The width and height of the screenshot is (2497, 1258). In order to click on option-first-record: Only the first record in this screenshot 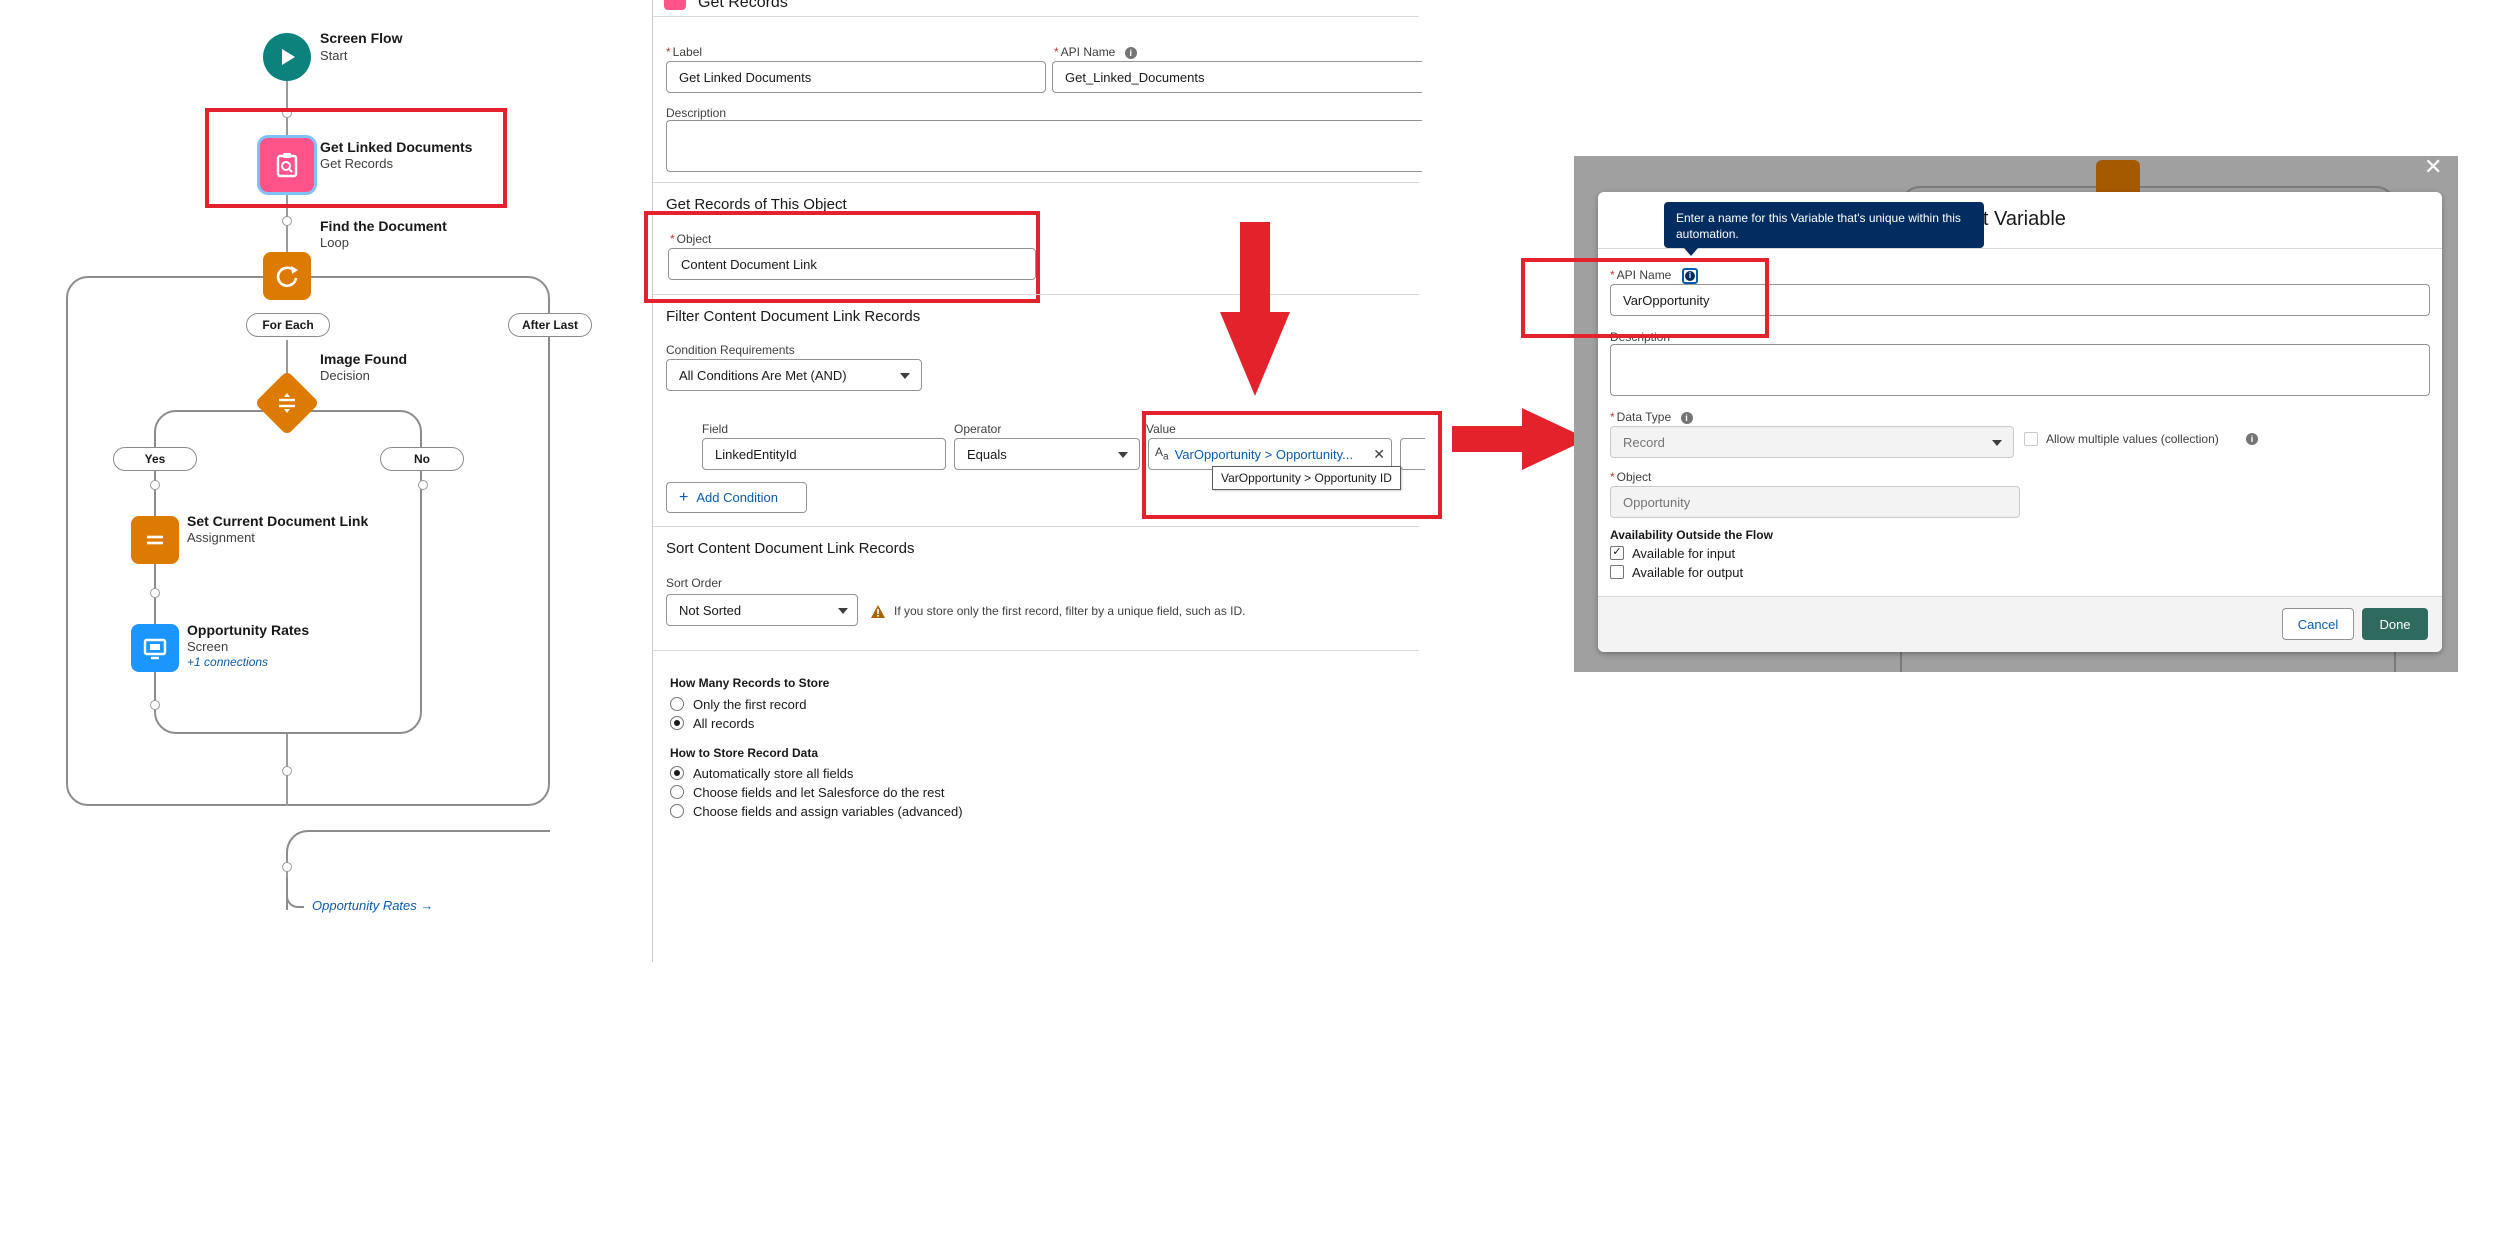, I will do `click(750, 704)`.